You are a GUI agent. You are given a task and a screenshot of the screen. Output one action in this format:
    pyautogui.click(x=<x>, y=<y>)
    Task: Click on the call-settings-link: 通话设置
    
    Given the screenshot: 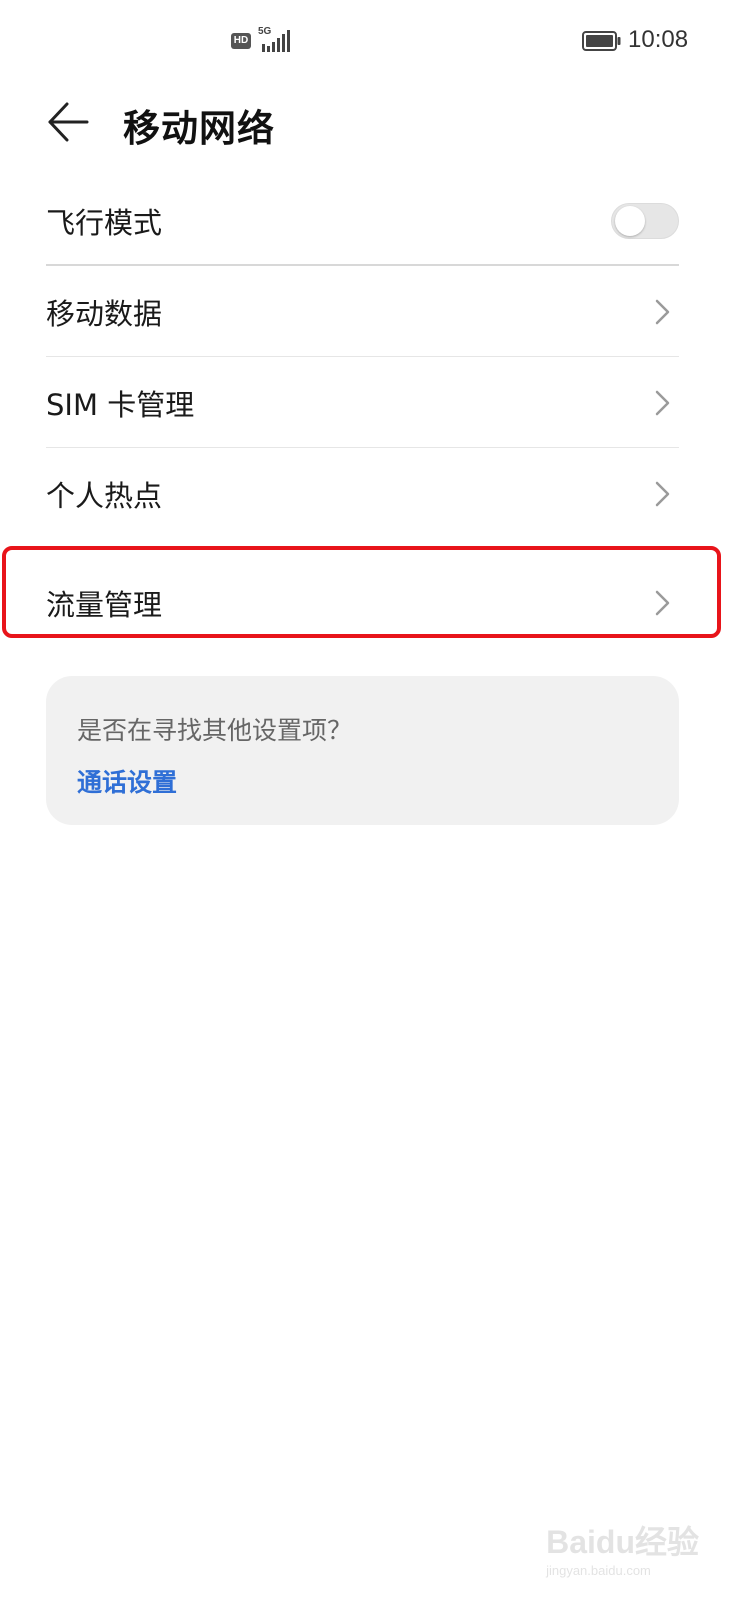 What is the action you would take?
    pyautogui.click(x=127, y=781)
    